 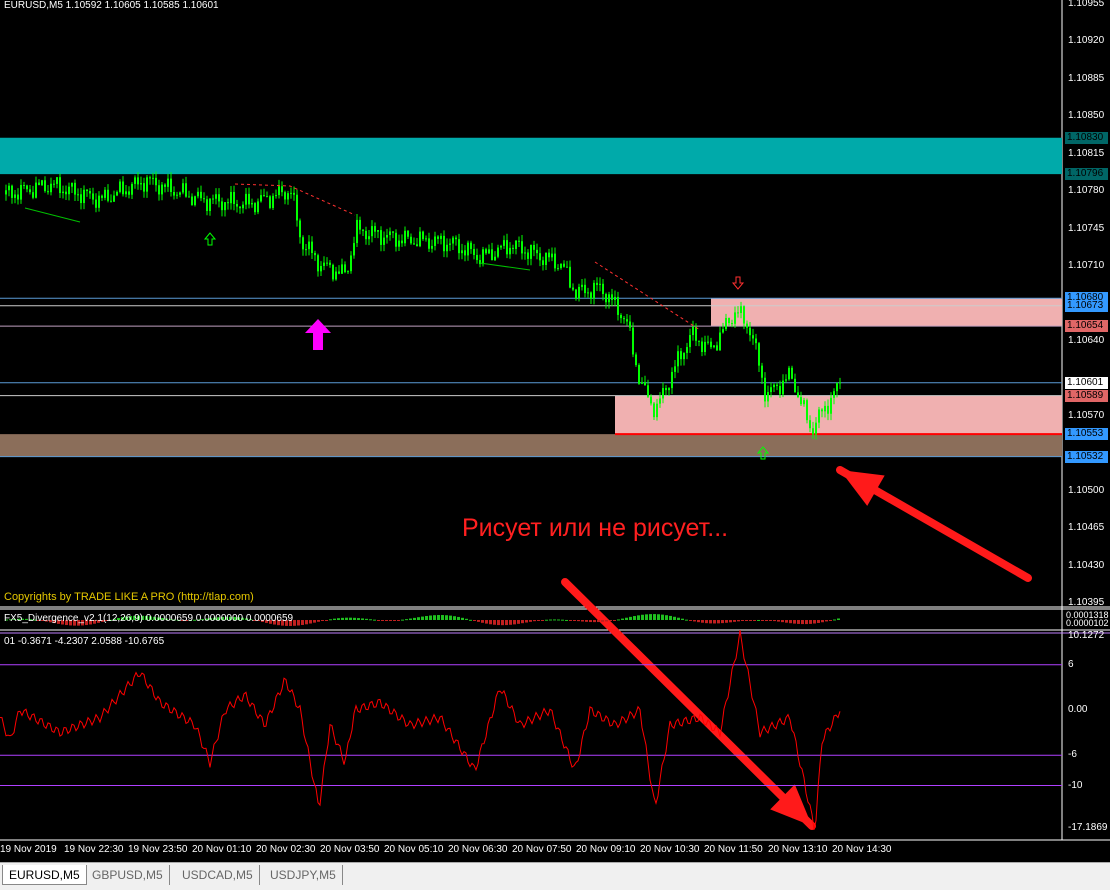 What do you see at coordinates (1086, 305) in the screenshot?
I see `price-label: 1.10673` at bounding box center [1086, 305].